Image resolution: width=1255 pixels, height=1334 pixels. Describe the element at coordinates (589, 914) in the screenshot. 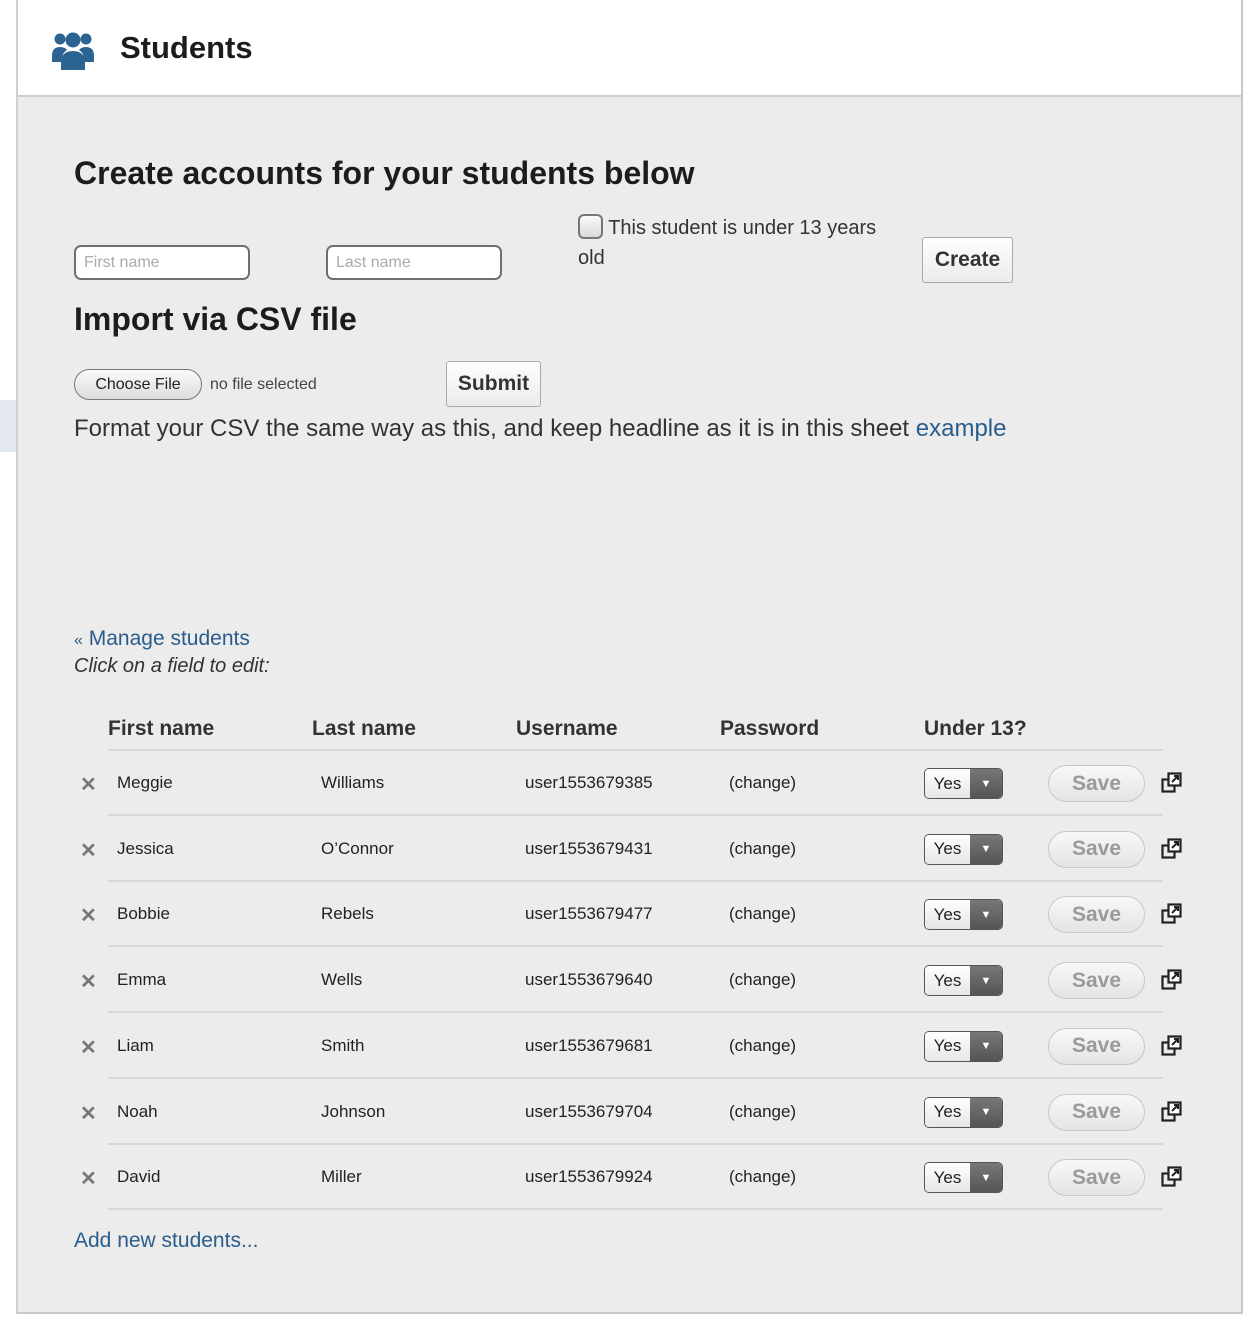

I see `cell-username: user1553679477` at that location.